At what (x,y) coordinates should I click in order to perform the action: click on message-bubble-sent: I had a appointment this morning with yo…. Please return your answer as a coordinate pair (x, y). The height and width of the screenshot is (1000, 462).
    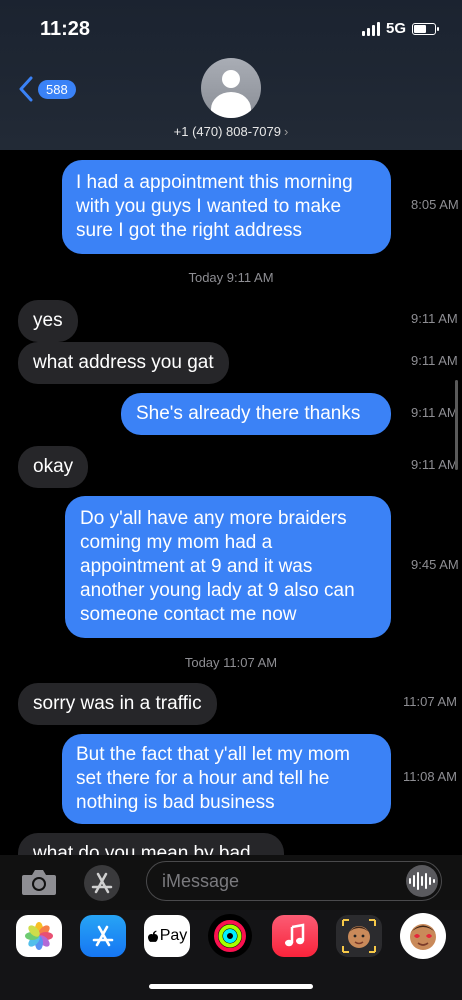
    Looking at the image, I should click on (226, 207).